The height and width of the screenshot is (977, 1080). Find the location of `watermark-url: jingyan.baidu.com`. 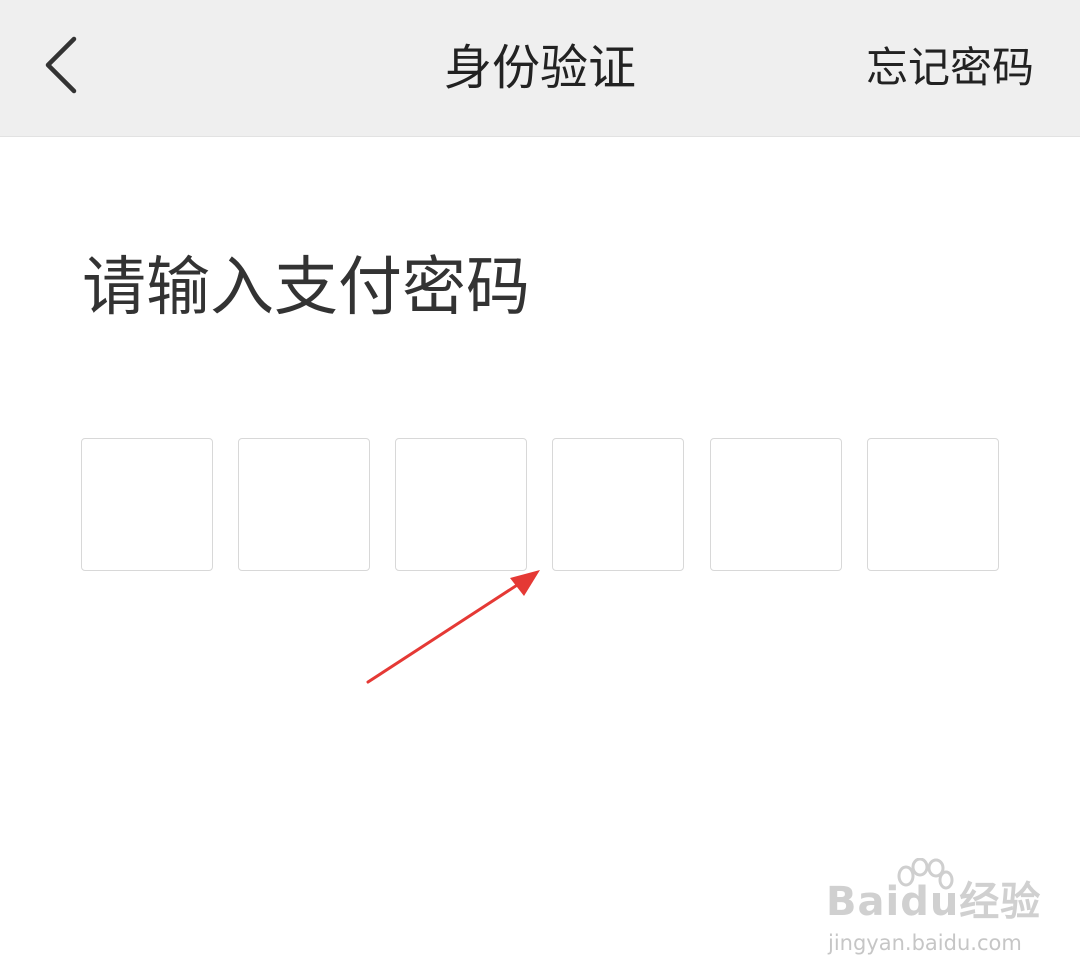

watermark-url: jingyan.baidu.com is located at coordinates (925, 943).